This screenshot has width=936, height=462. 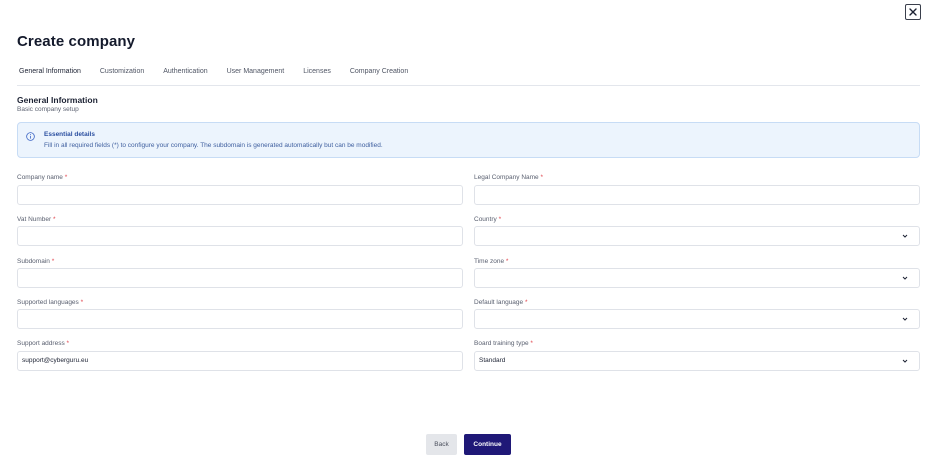 What do you see at coordinates (122, 75) in the screenshot?
I see `tab-customization: Customization` at bounding box center [122, 75].